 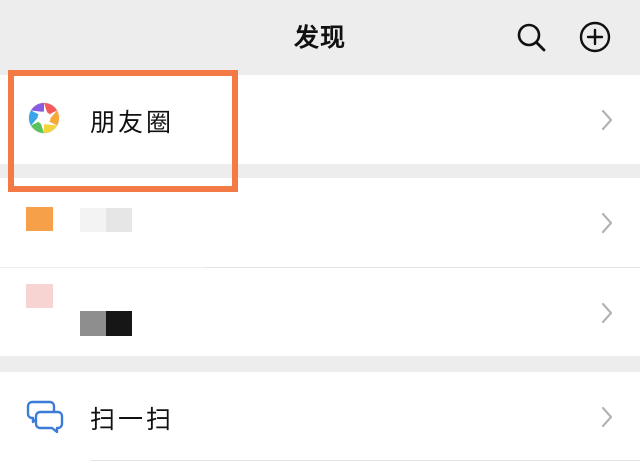 I want to click on scan-label: 扫一扫, so click(x=132, y=419).